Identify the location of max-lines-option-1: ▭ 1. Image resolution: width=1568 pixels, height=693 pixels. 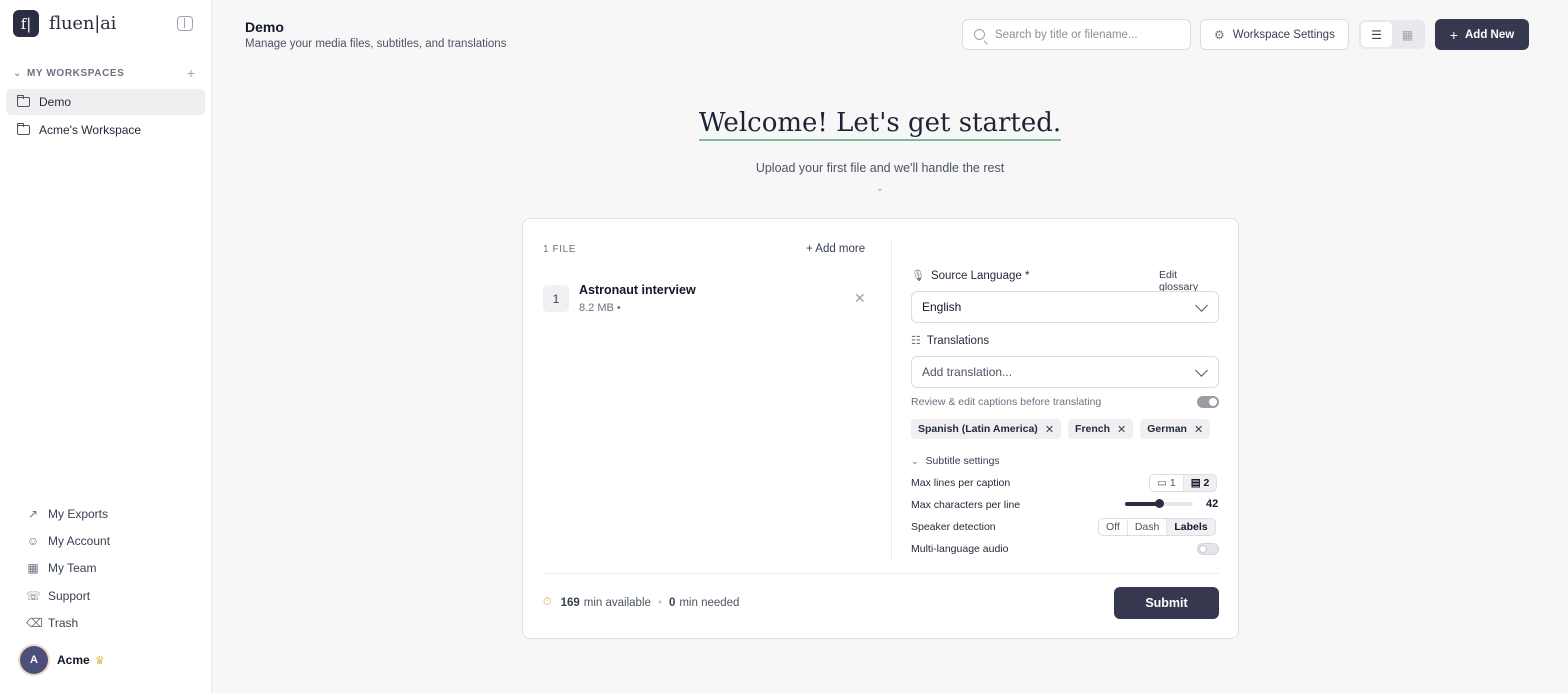
(1167, 483).